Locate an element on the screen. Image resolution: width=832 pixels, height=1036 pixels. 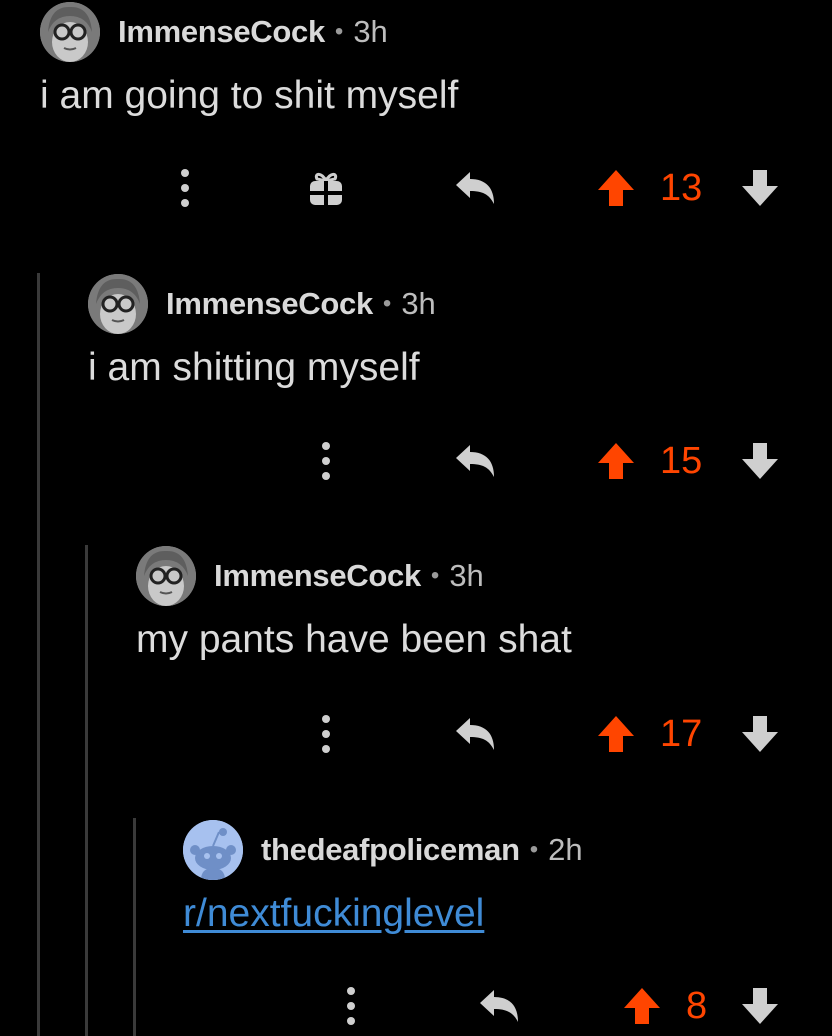
snoo-avatar-icon is located at coordinates (213, 850).